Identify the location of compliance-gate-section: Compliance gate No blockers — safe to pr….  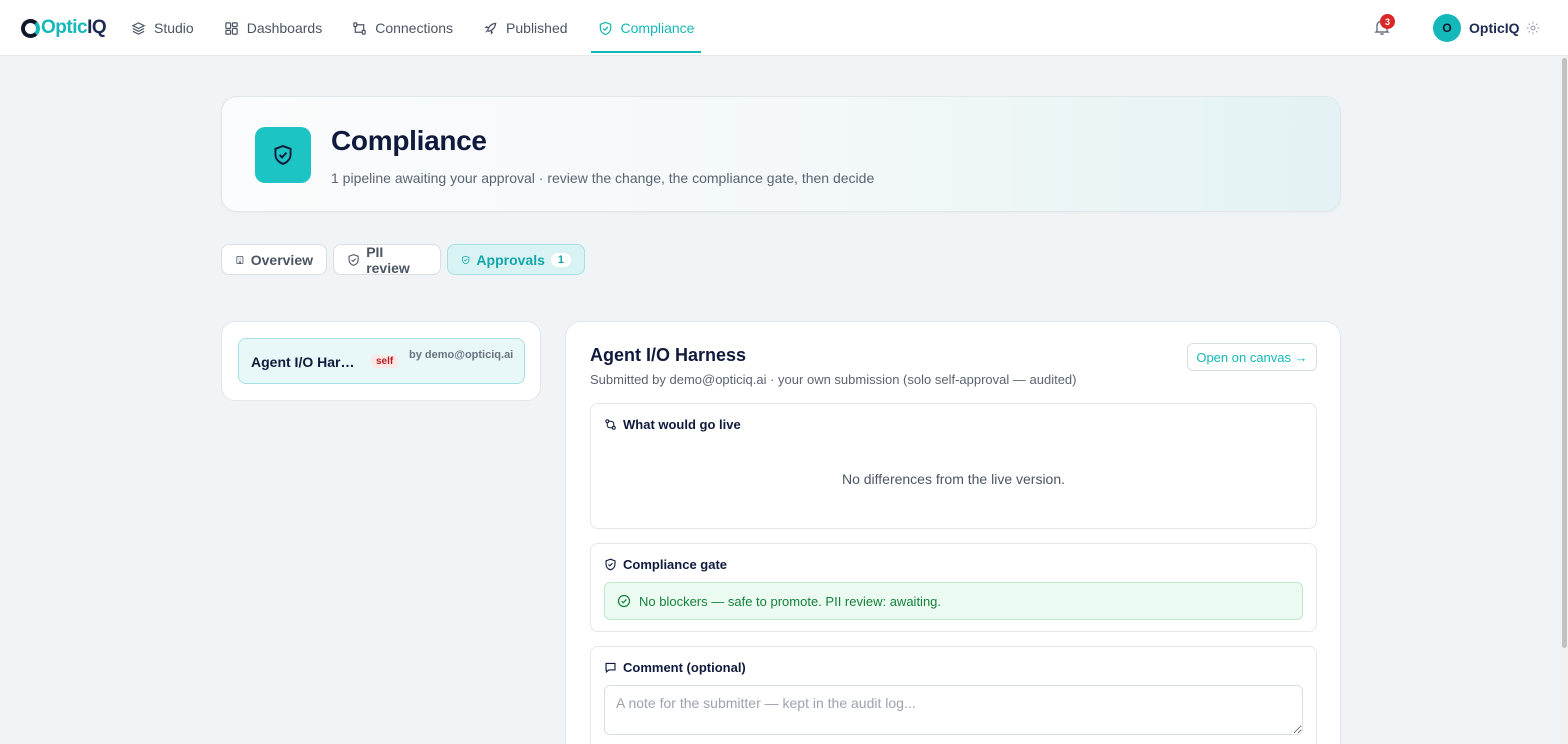
(953, 587).